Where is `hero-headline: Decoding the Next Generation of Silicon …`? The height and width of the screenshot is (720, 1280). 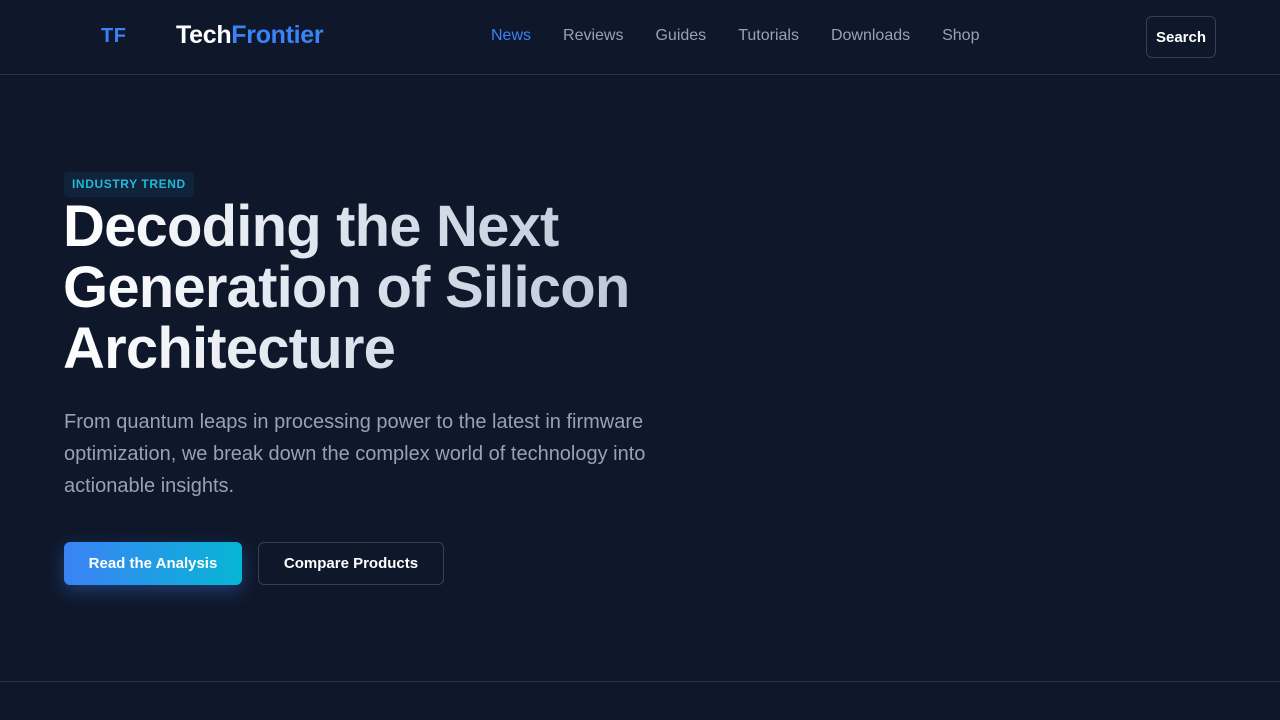
hero-headline: Decoding the Next Generation of Silicon … is located at coordinates (383, 287).